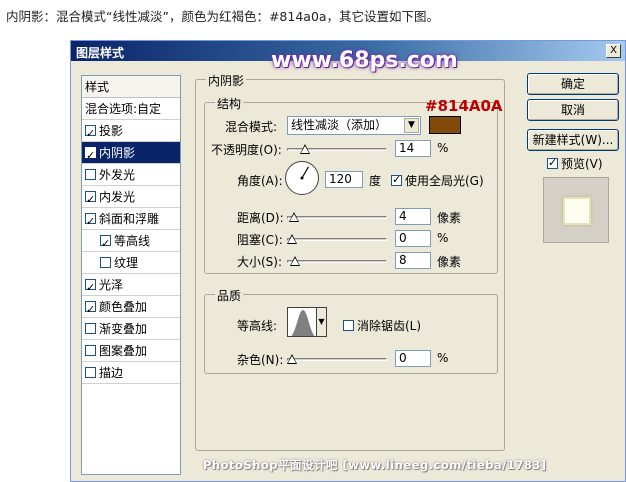 This screenshot has height=482, width=626. I want to click on color-hex-annotation: #814A0A, so click(464, 106).